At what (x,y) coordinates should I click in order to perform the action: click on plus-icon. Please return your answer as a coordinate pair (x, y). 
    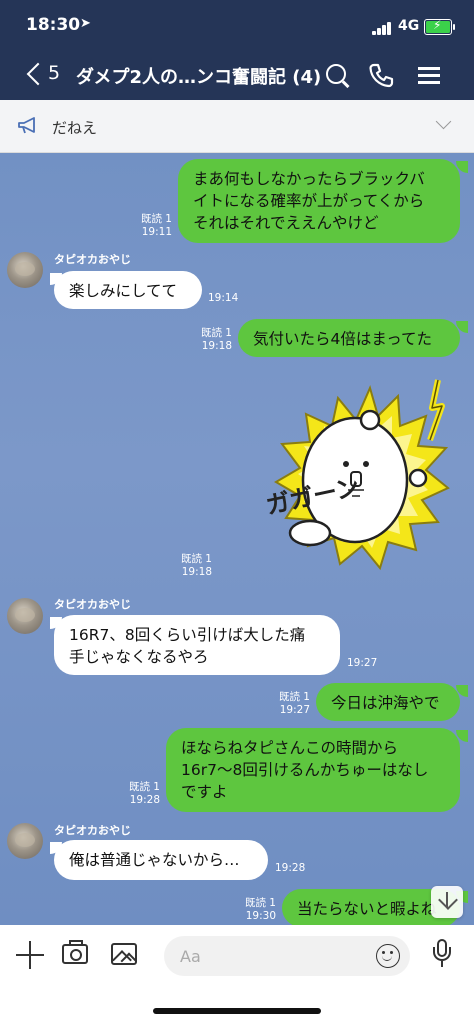
    Looking at the image, I should click on (30, 955).